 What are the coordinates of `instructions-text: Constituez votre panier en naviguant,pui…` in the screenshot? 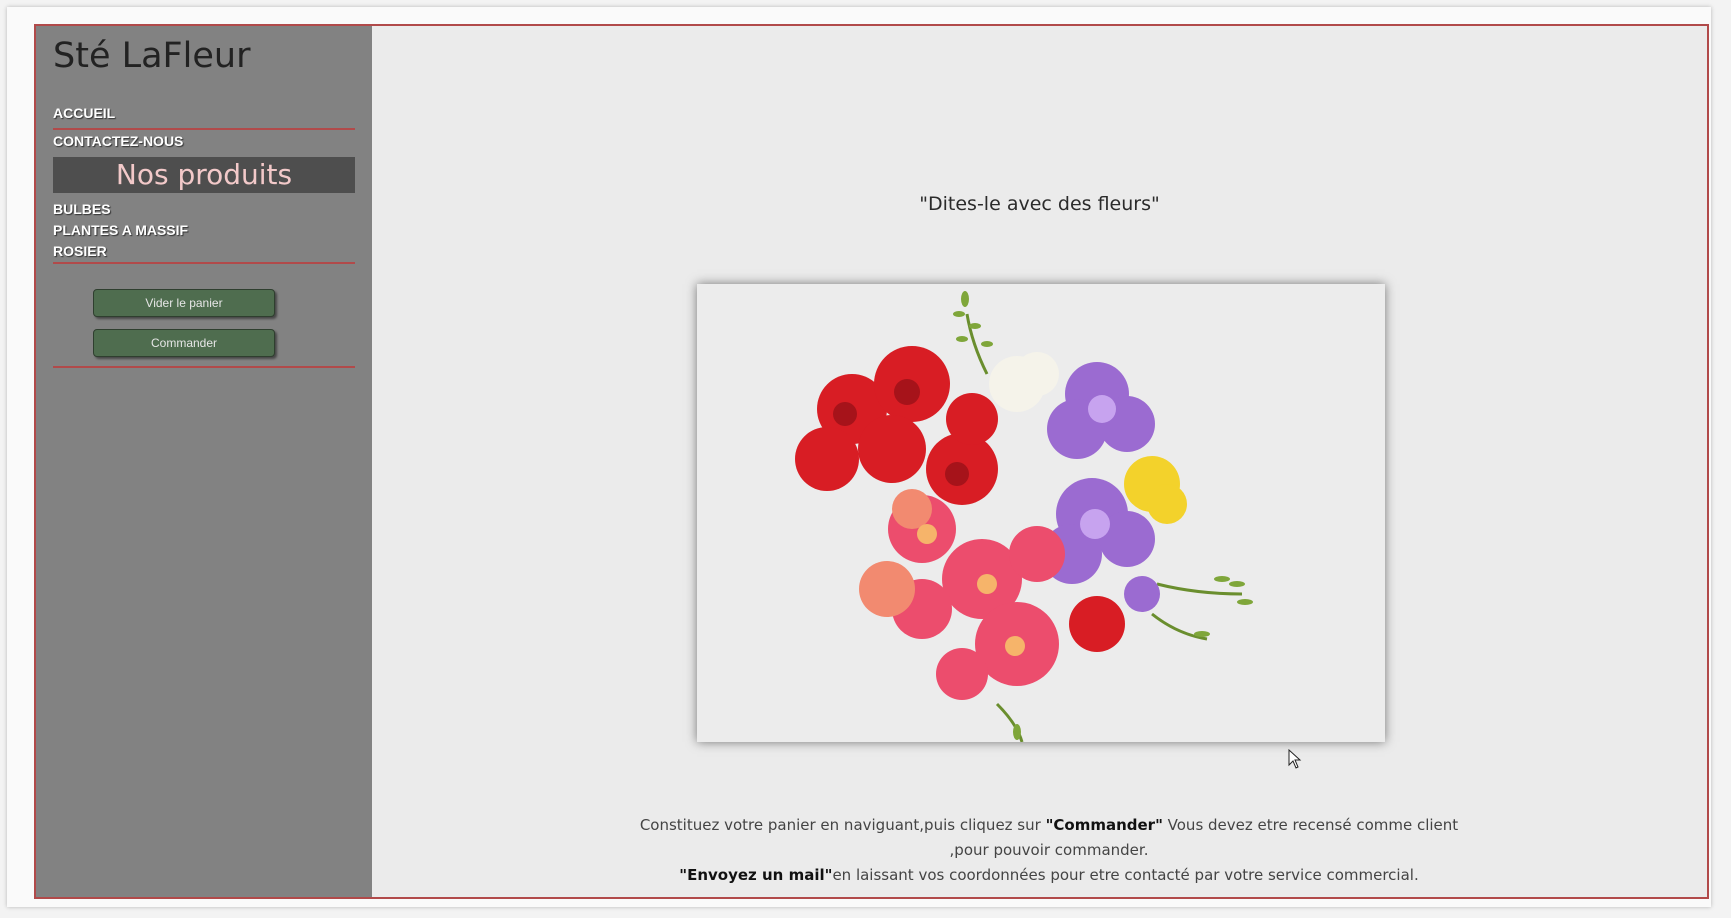 It's located at (1049, 850).